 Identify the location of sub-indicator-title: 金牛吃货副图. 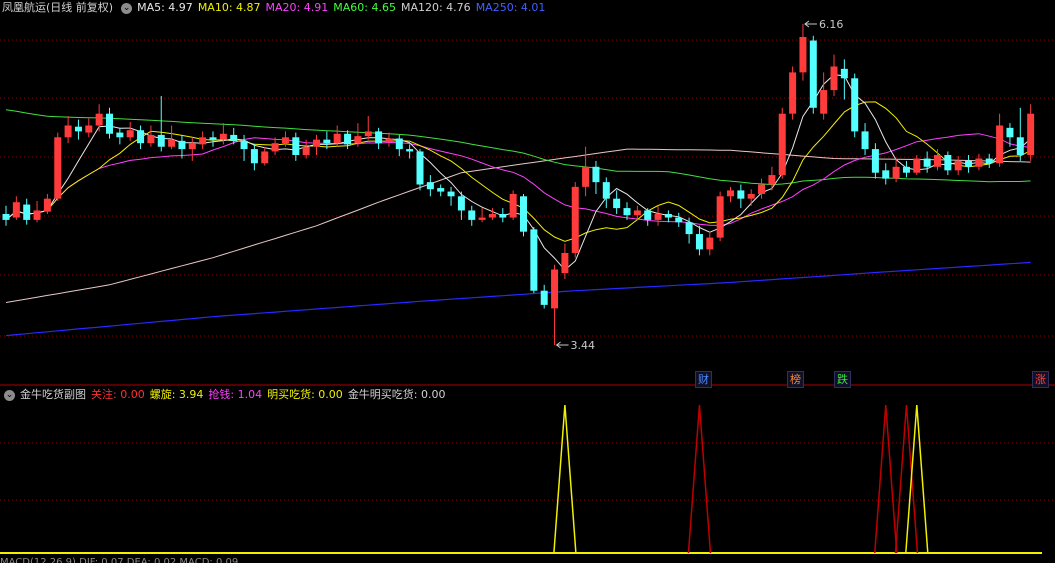
(53, 394).